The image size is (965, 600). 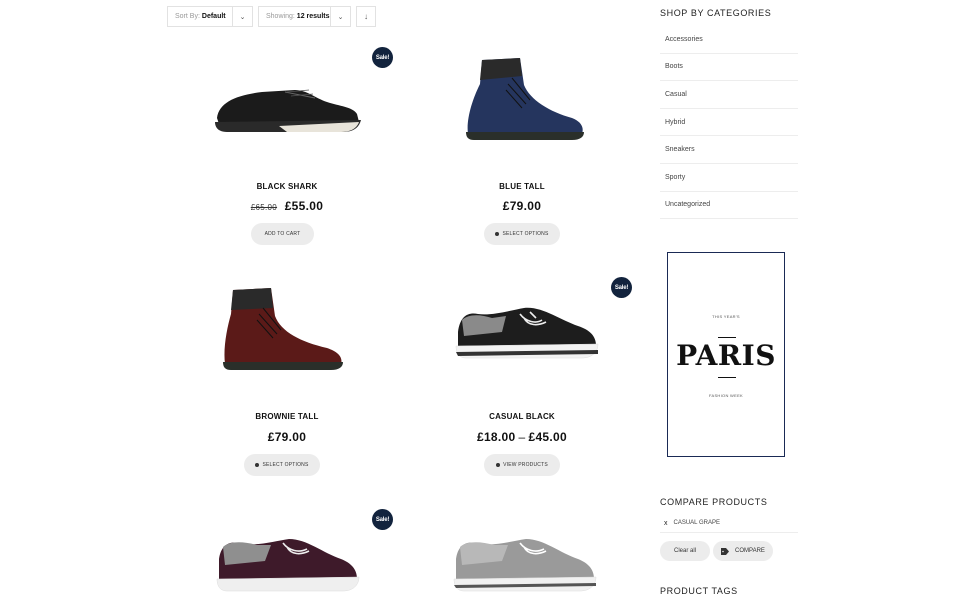 What do you see at coordinates (282, 234) in the screenshot?
I see `add-to-cart-button: ADD TO CART` at bounding box center [282, 234].